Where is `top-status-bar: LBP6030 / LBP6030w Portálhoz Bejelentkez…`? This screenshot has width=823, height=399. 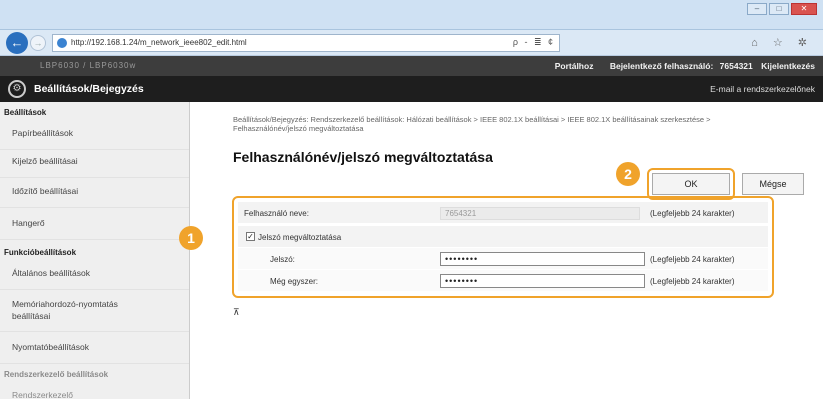 top-status-bar: LBP6030 / LBP6030w Portálhoz Bejelentkez… is located at coordinates (411, 66).